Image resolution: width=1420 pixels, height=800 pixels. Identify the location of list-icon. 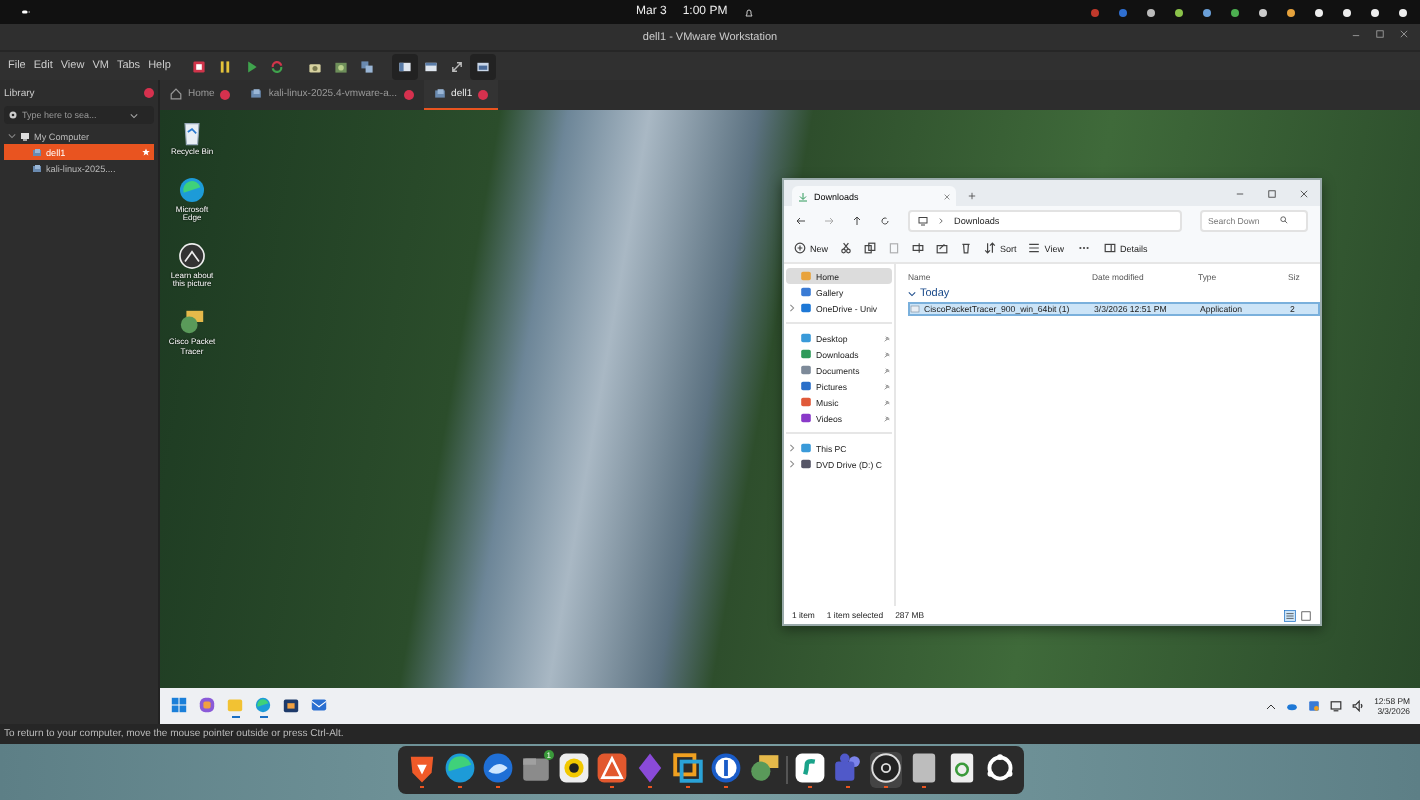
(1034, 248).